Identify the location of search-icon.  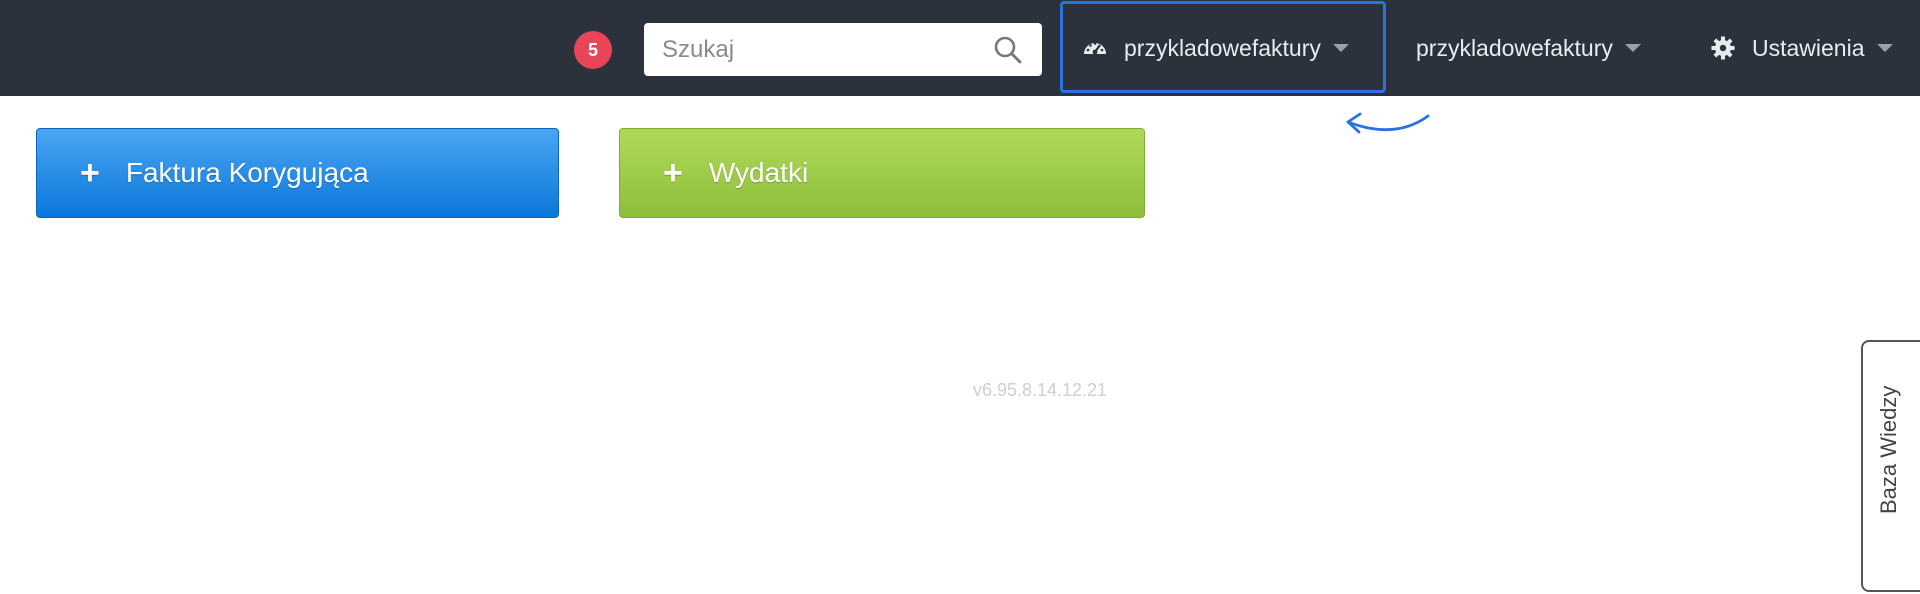
(1008, 50).